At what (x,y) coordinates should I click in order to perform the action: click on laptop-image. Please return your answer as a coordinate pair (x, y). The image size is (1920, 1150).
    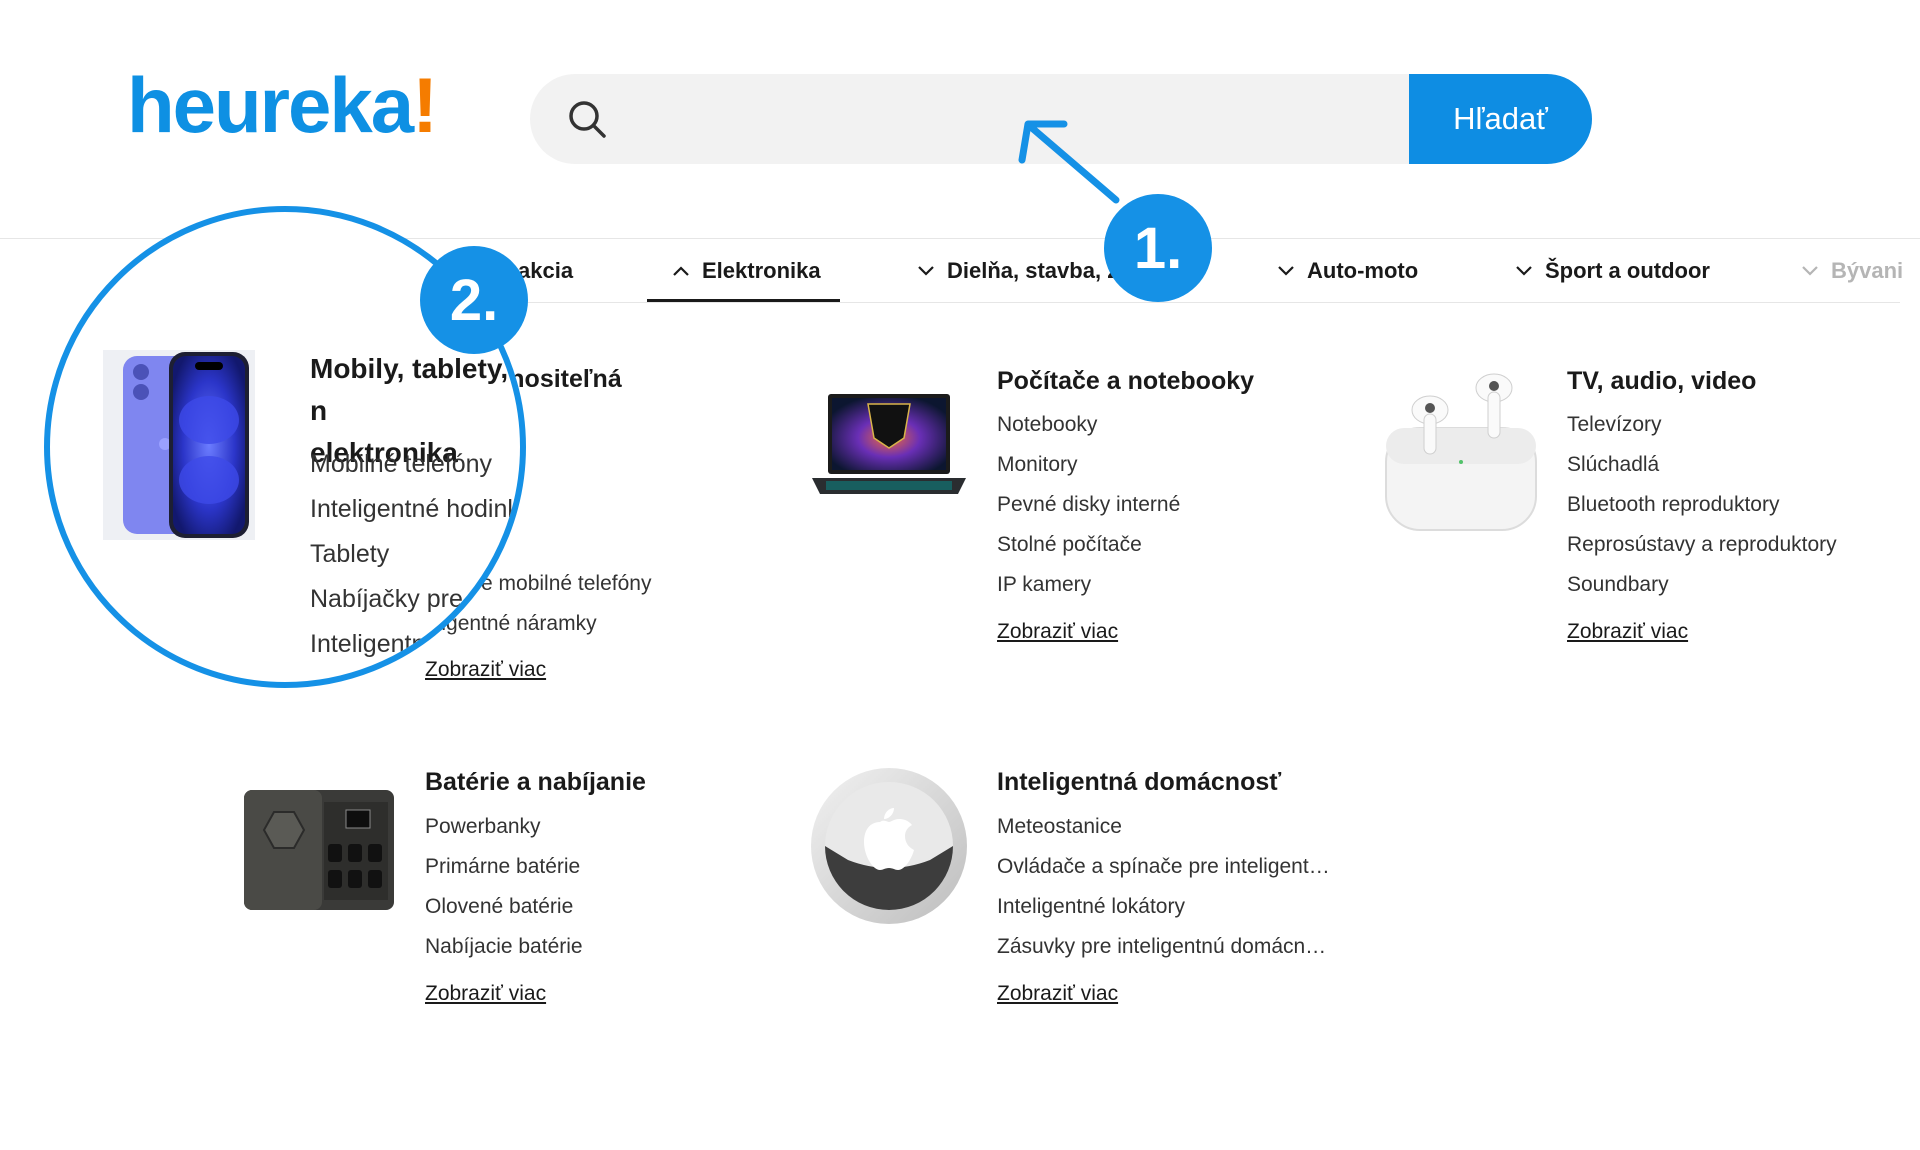
    Looking at the image, I should click on (889, 444).